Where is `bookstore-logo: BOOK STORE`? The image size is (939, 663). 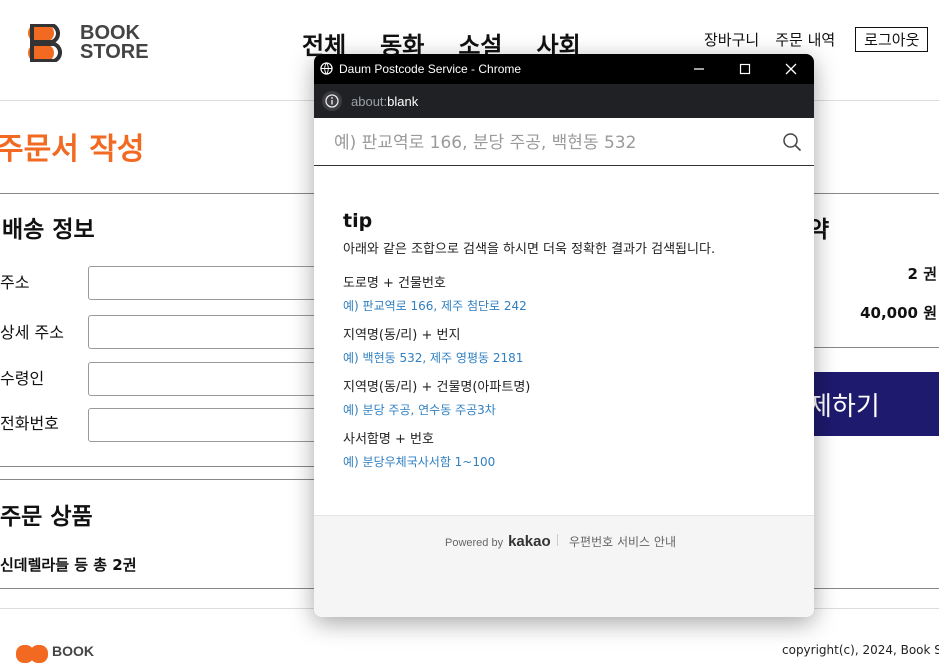 bookstore-logo: BOOK STORE is located at coordinates (88, 43).